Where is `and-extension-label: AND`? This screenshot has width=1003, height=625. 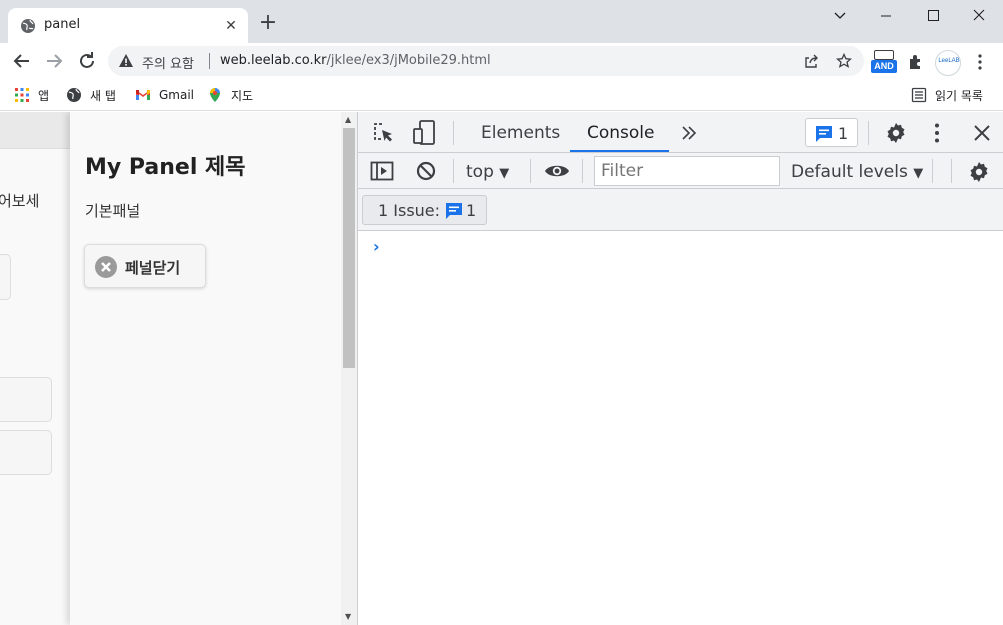 and-extension-label: AND is located at coordinates (884, 66).